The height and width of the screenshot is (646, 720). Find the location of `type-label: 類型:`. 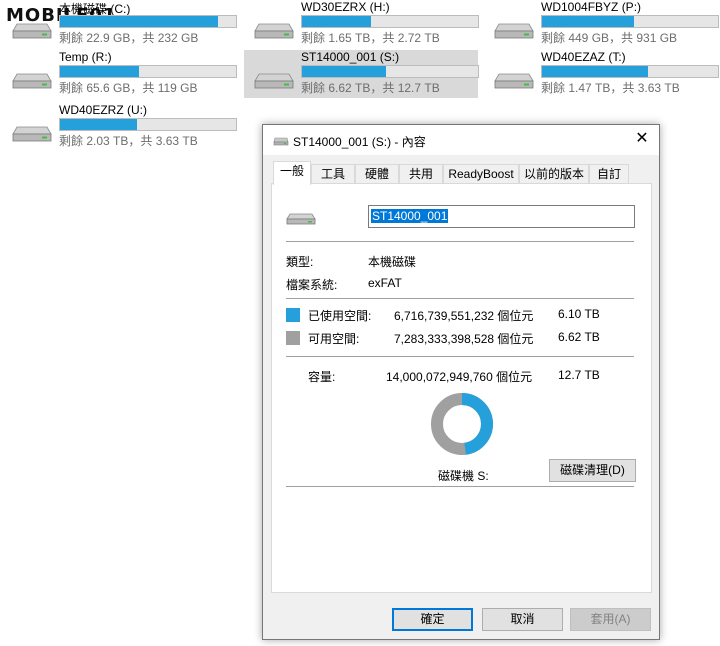

type-label: 類型: is located at coordinates (300, 262).